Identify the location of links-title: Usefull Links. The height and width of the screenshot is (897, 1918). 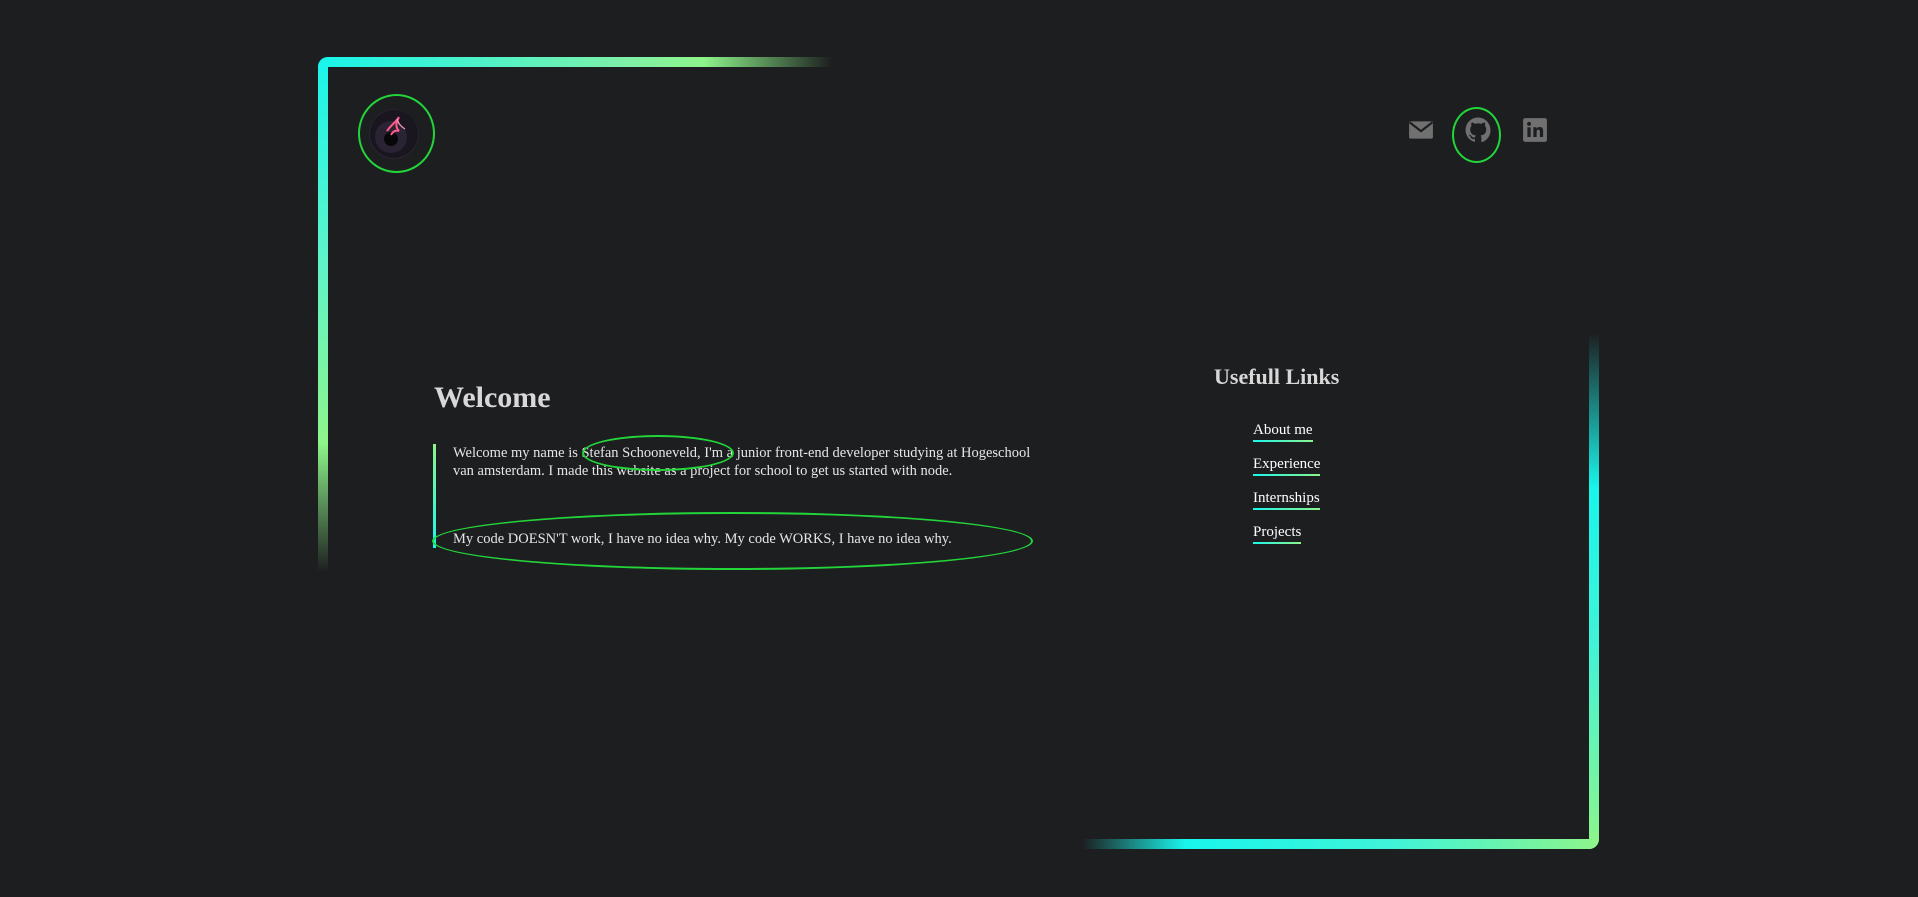
(1277, 376).